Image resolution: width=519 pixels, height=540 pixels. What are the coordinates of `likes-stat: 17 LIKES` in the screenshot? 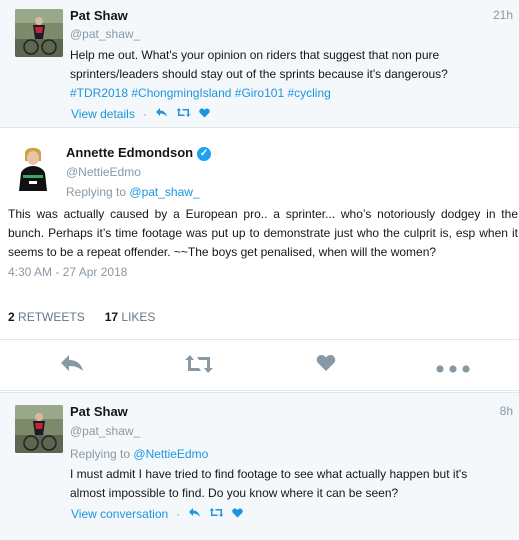 It's located at (130, 317).